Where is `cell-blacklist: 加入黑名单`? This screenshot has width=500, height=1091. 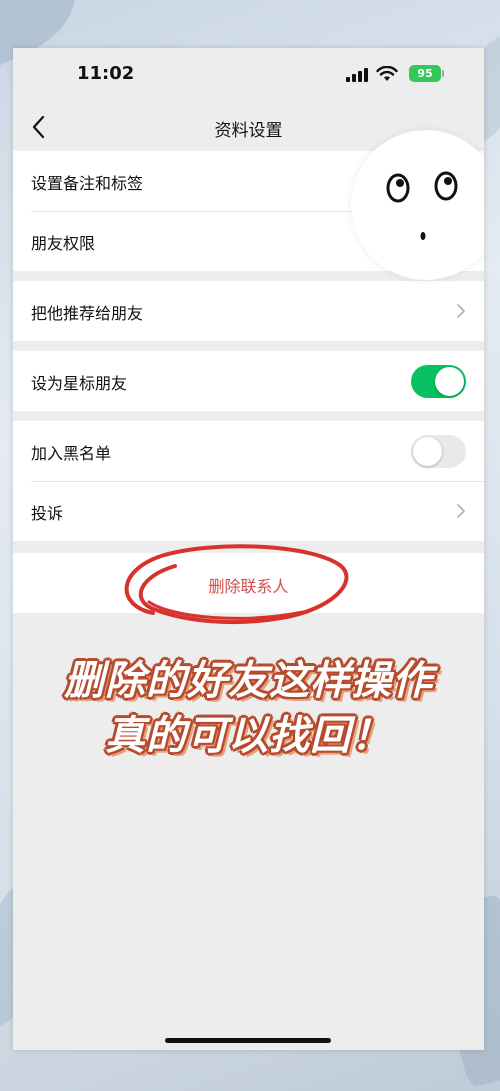 cell-blacklist: 加入黑名单 is located at coordinates (248, 451).